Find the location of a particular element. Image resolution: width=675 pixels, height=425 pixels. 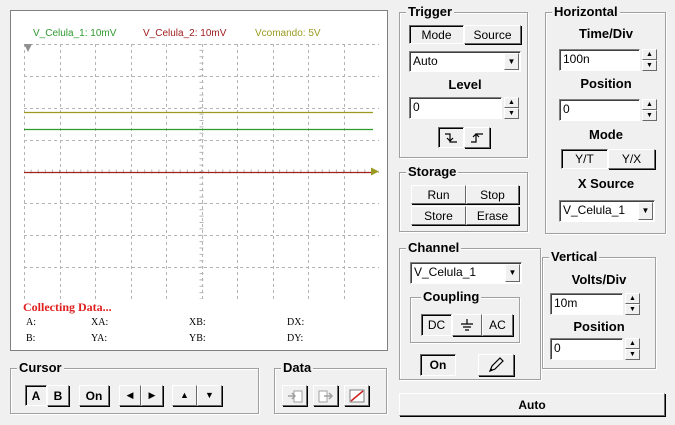

data-import-button is located at coordinates (294, 395).